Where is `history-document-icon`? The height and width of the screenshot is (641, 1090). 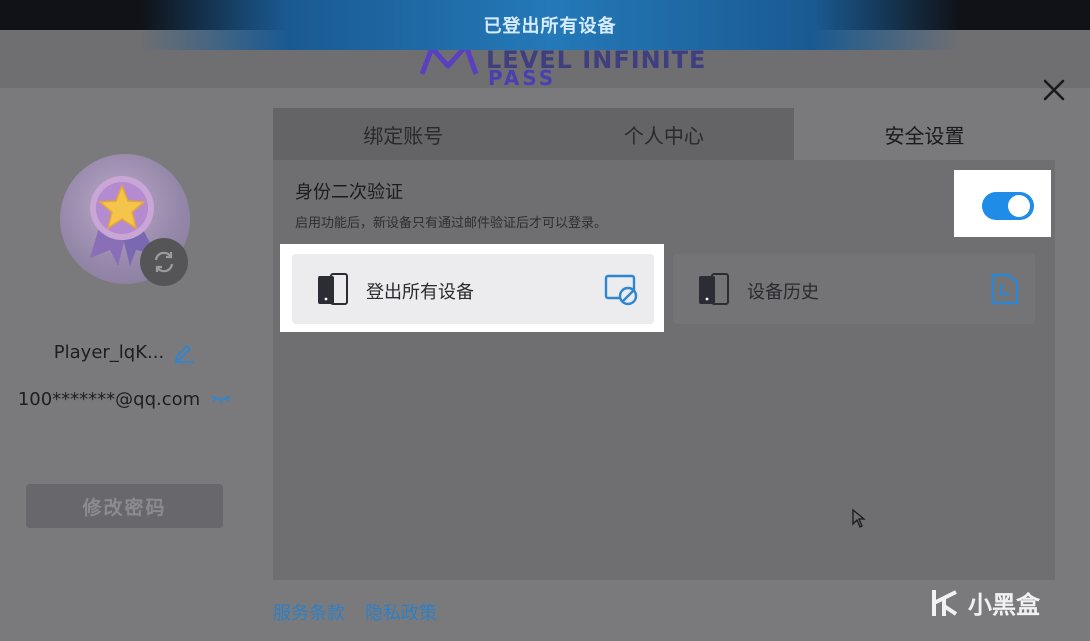
history-document-icon is located at coordinates (1005, 289).